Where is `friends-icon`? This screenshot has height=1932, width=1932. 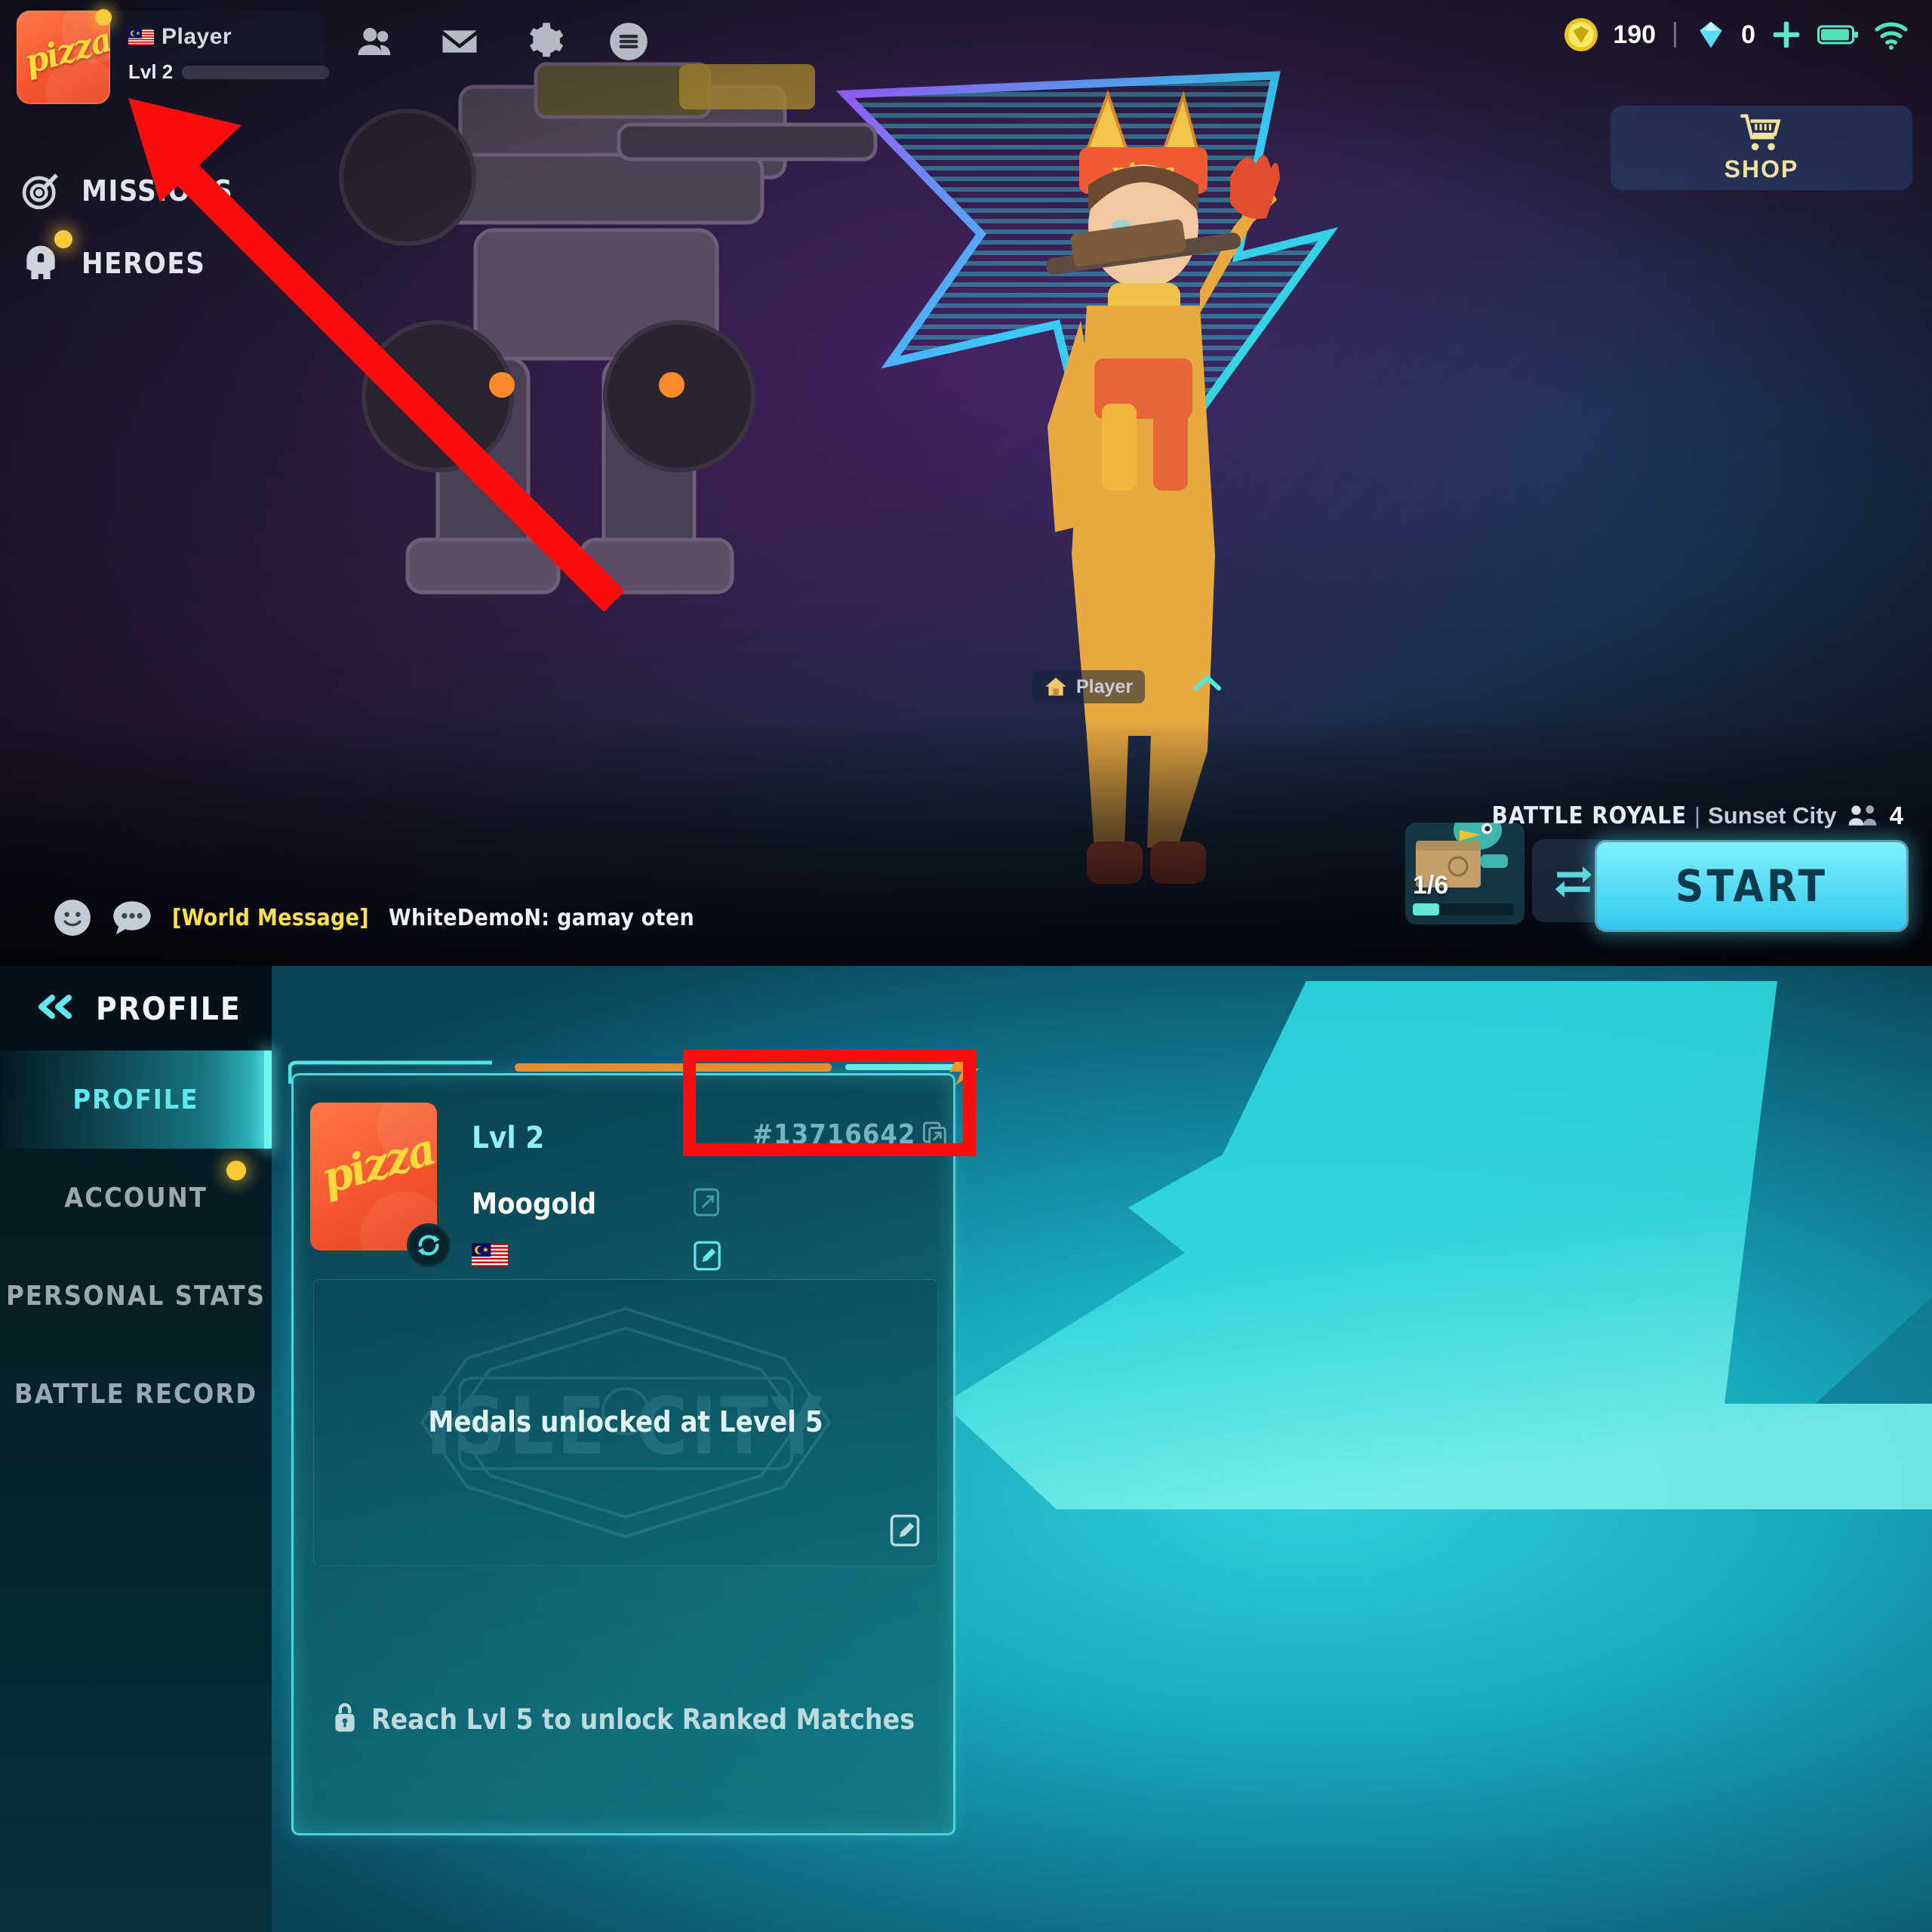 friends-icon is located at coordinates (375, 41).